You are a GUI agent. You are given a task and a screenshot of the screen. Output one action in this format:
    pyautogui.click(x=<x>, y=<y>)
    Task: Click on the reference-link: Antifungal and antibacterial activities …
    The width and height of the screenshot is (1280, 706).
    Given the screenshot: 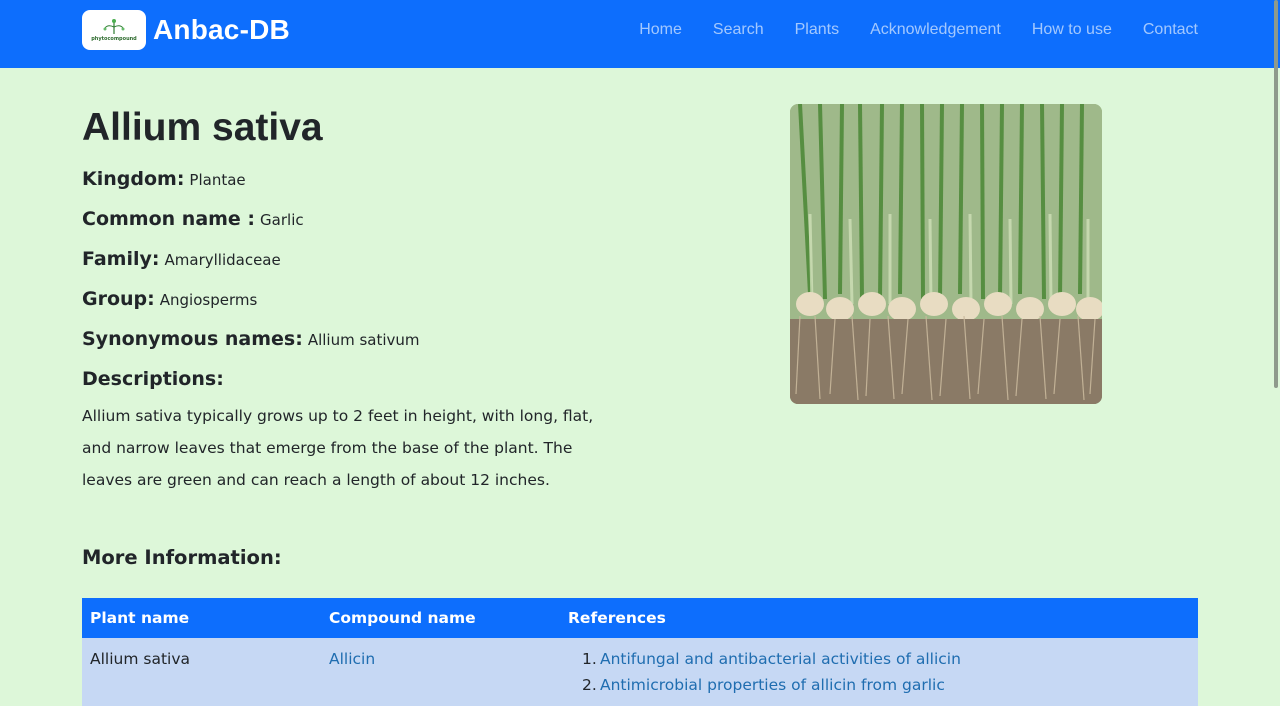 What is the action you would take?
    pyautogui.click(x=780, y=659)
    